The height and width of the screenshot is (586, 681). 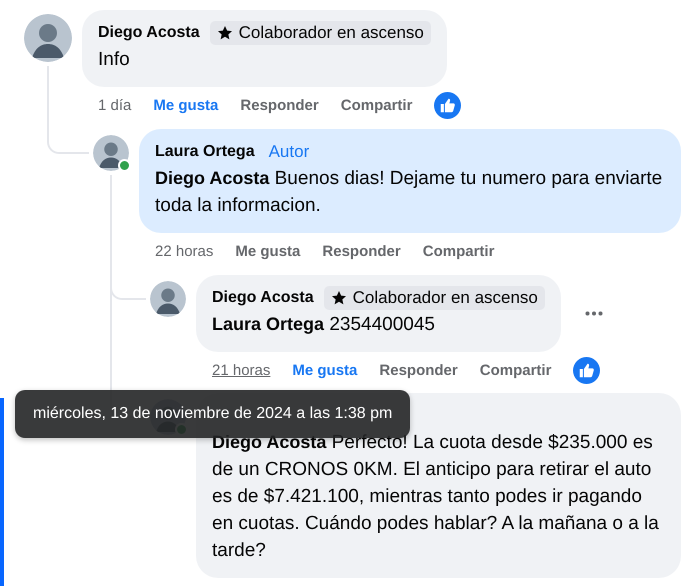 I want to click on comment-text: Info, so click(x=114, y=60).